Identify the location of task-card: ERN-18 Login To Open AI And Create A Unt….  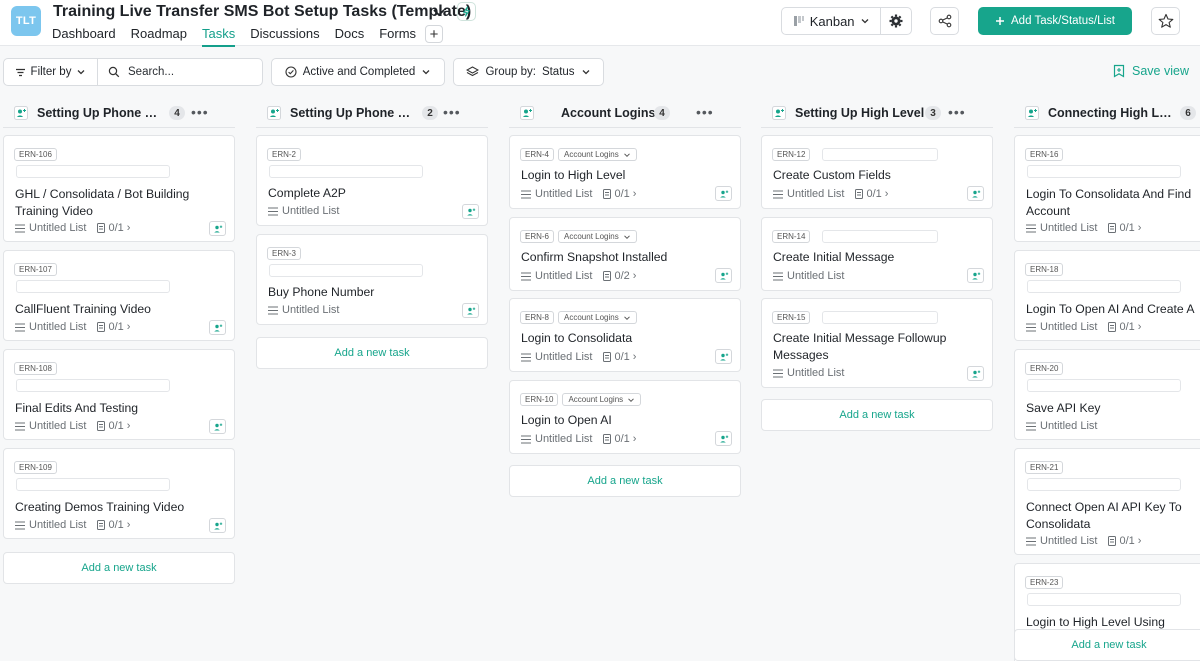
(1107, 295).